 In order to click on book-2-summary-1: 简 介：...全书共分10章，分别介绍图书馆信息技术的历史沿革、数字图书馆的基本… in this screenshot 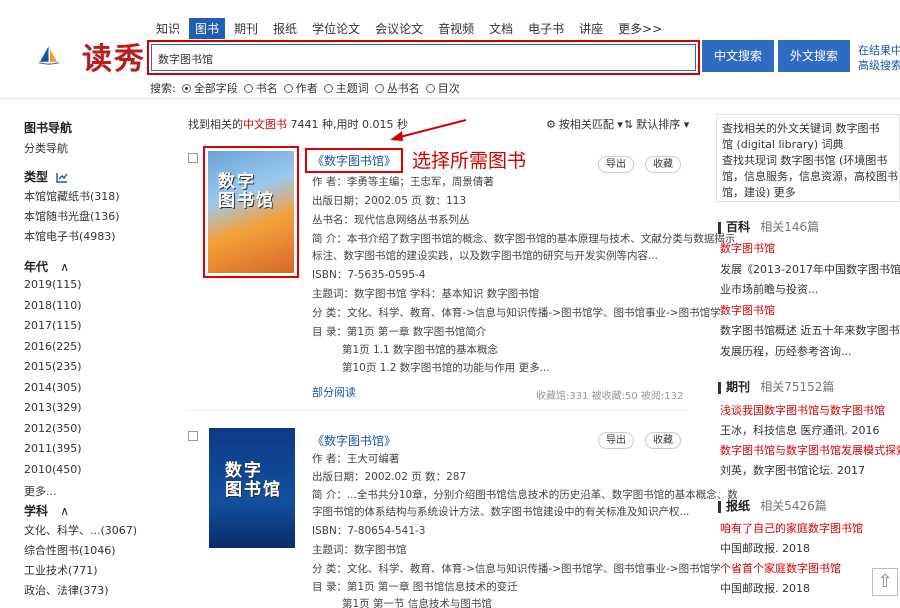, I will do `click(525, 495)`.